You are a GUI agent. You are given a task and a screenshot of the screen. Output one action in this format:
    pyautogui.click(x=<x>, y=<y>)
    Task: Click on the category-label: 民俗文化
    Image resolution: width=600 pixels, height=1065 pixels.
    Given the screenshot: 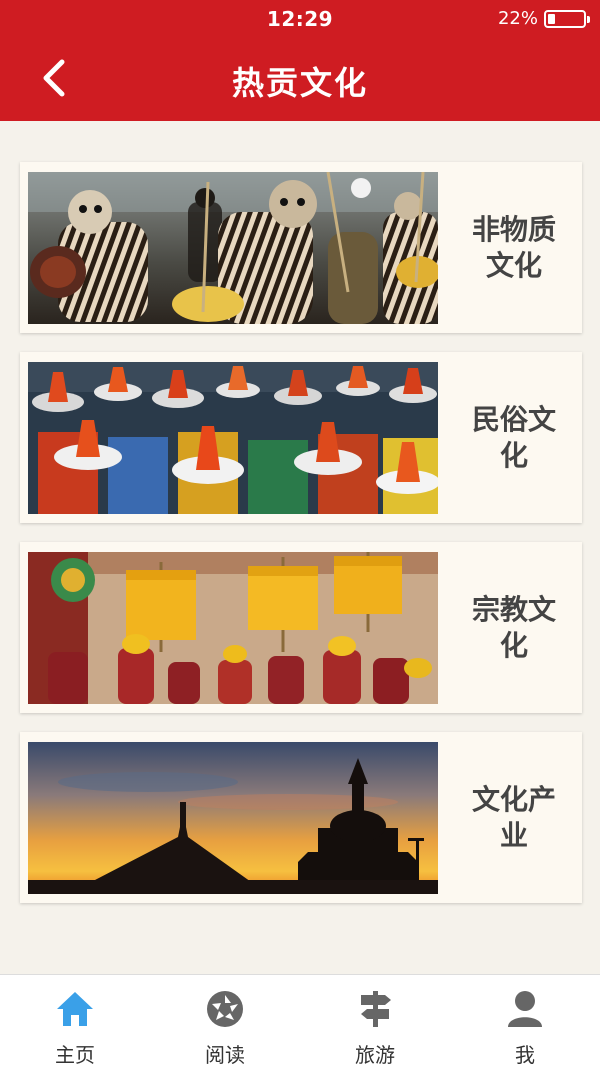 What is the action you would take?
    pyautogui.click(x=513, y=437)
    